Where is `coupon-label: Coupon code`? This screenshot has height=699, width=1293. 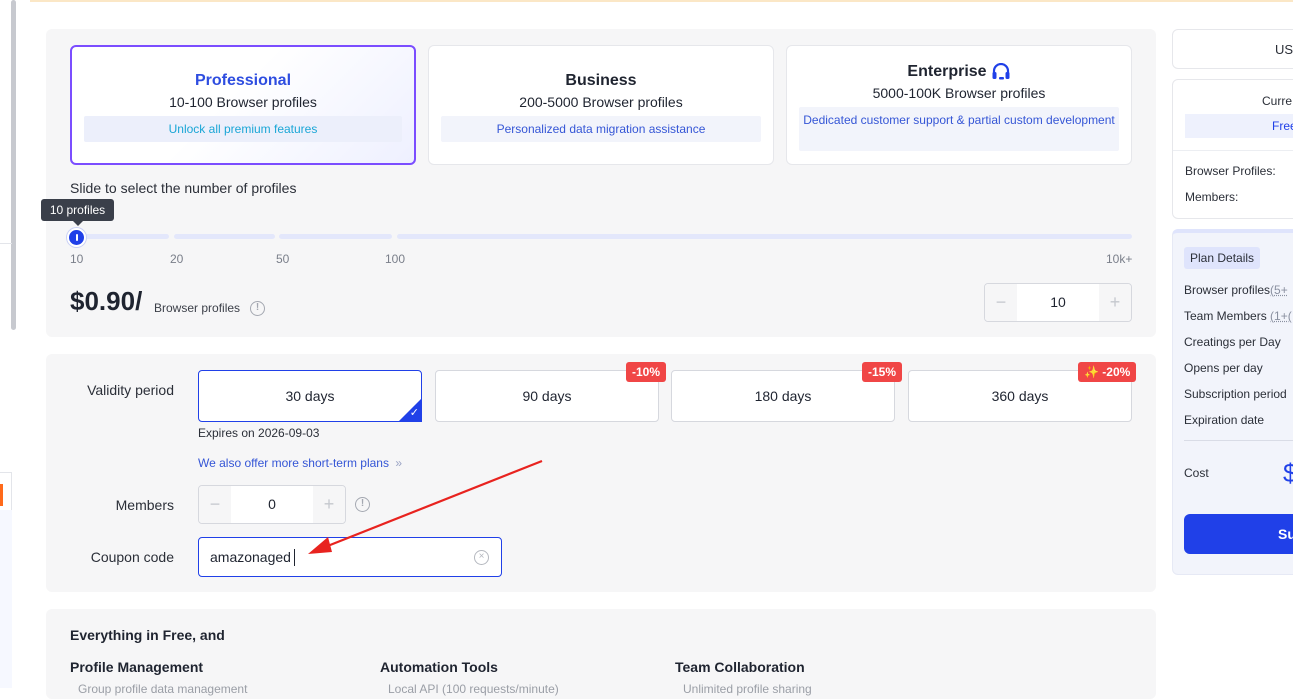 coupon-label: Coupon code is located at coordinates (117, 557).